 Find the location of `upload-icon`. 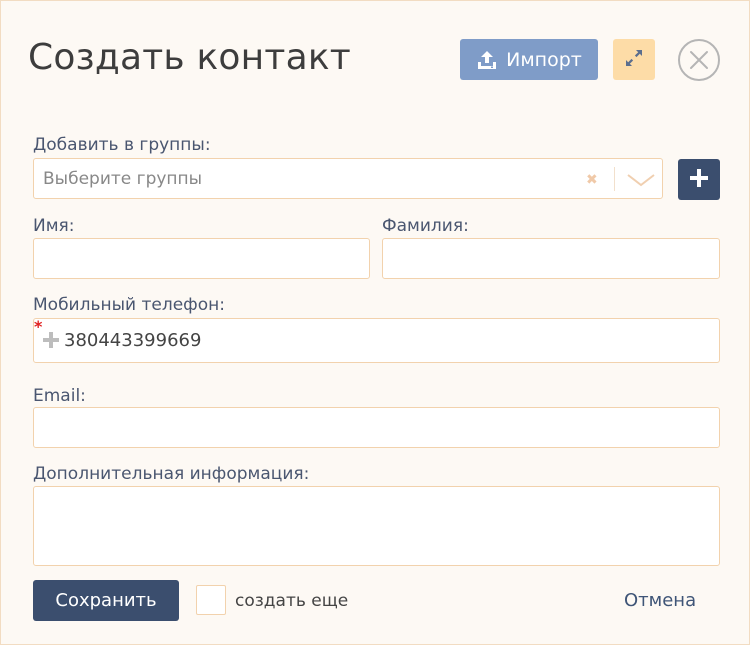

upload-icon is located at coordinates (487, 60).